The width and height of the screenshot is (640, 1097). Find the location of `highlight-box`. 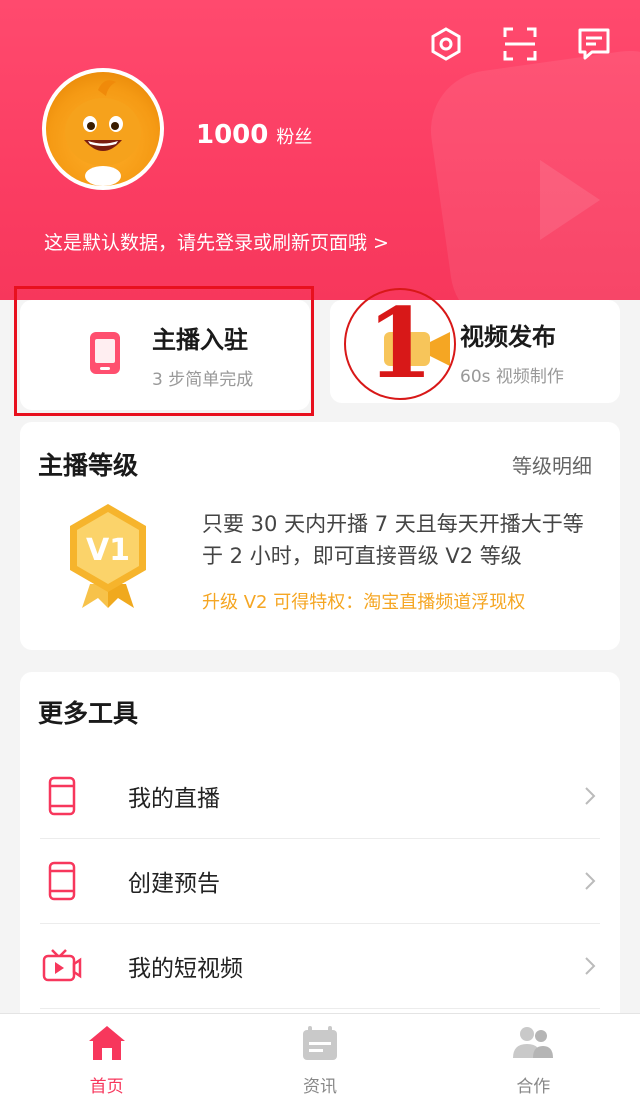

highlight-box is located at coordinates (164, 351).